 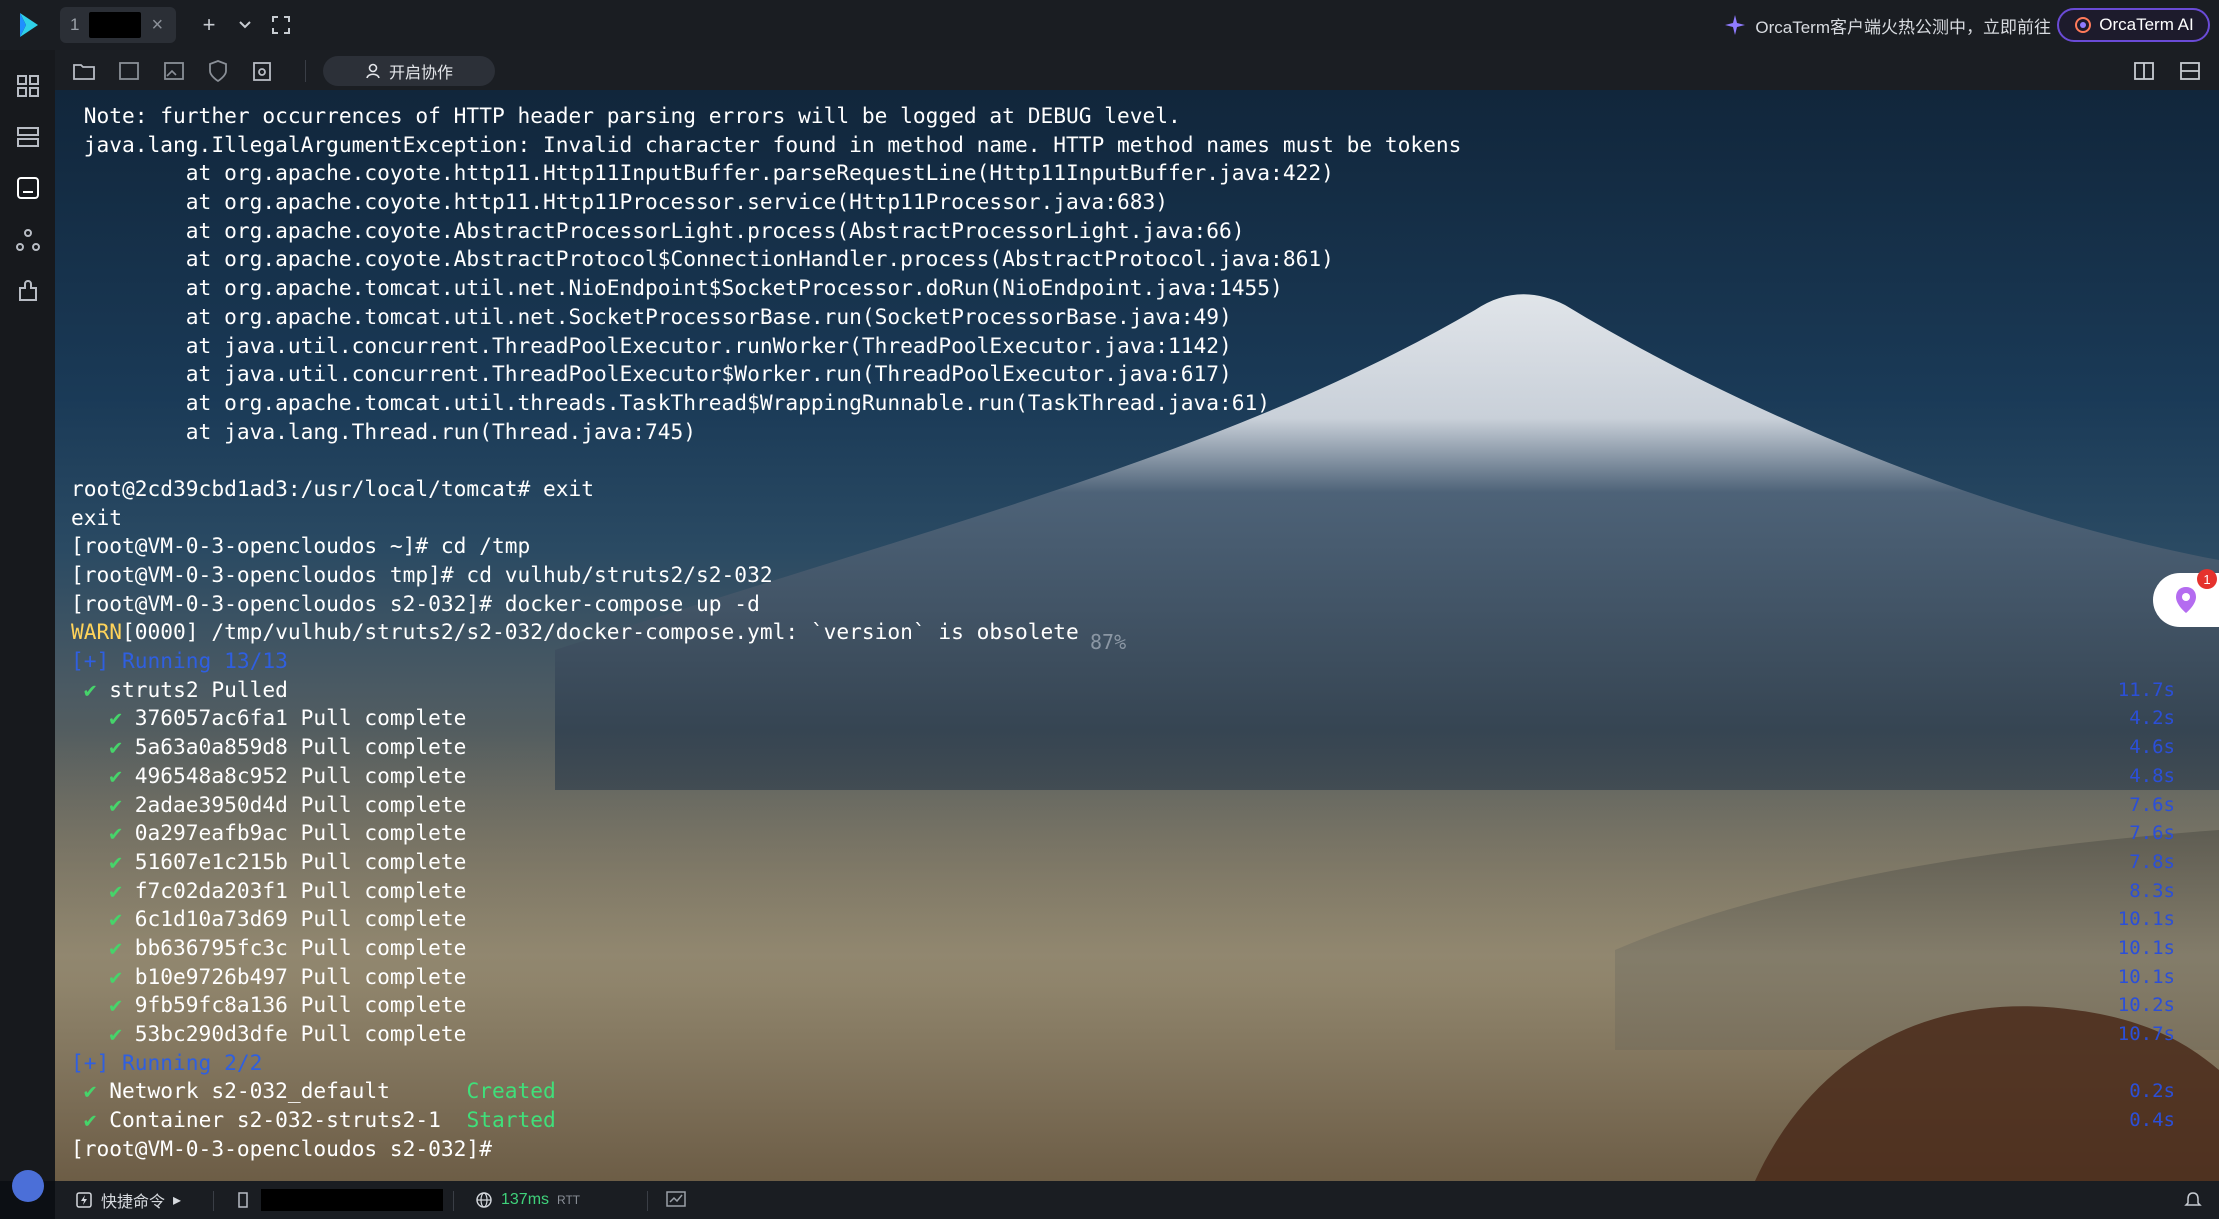 I want to click on layer-text: 5a63a0a859d8 Pull complete, so click(x=300, y=747).